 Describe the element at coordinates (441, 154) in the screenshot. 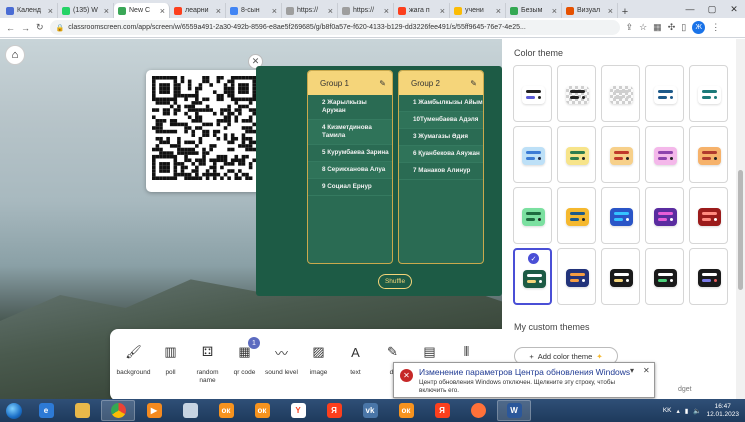

I see `group-member: 6 Қуанбекова Аяужан` at that location.